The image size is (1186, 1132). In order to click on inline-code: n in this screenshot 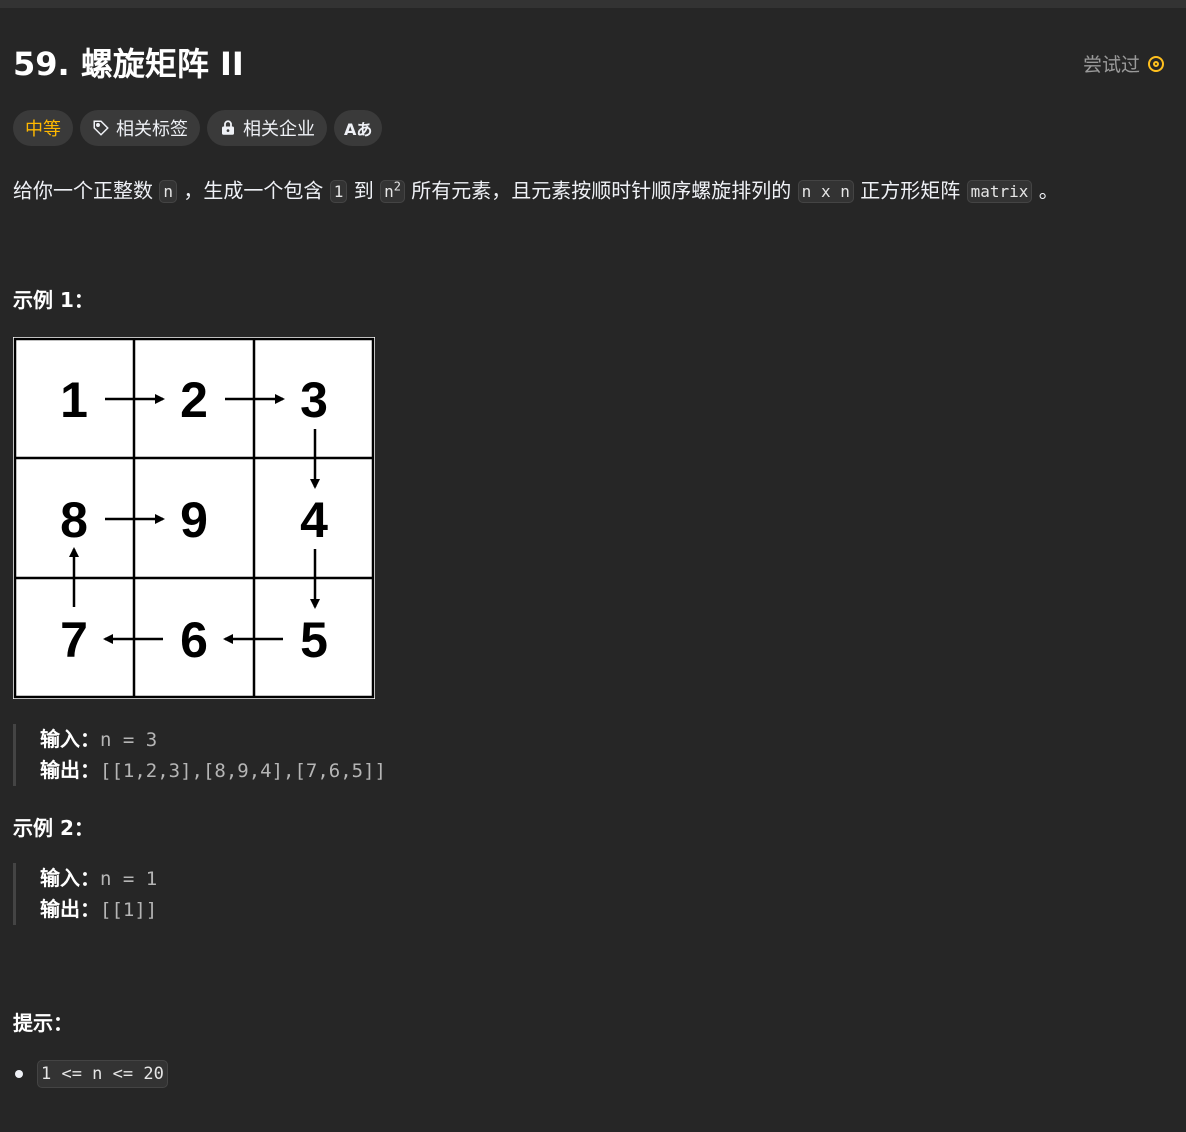, I will do `click(168, 192)`.